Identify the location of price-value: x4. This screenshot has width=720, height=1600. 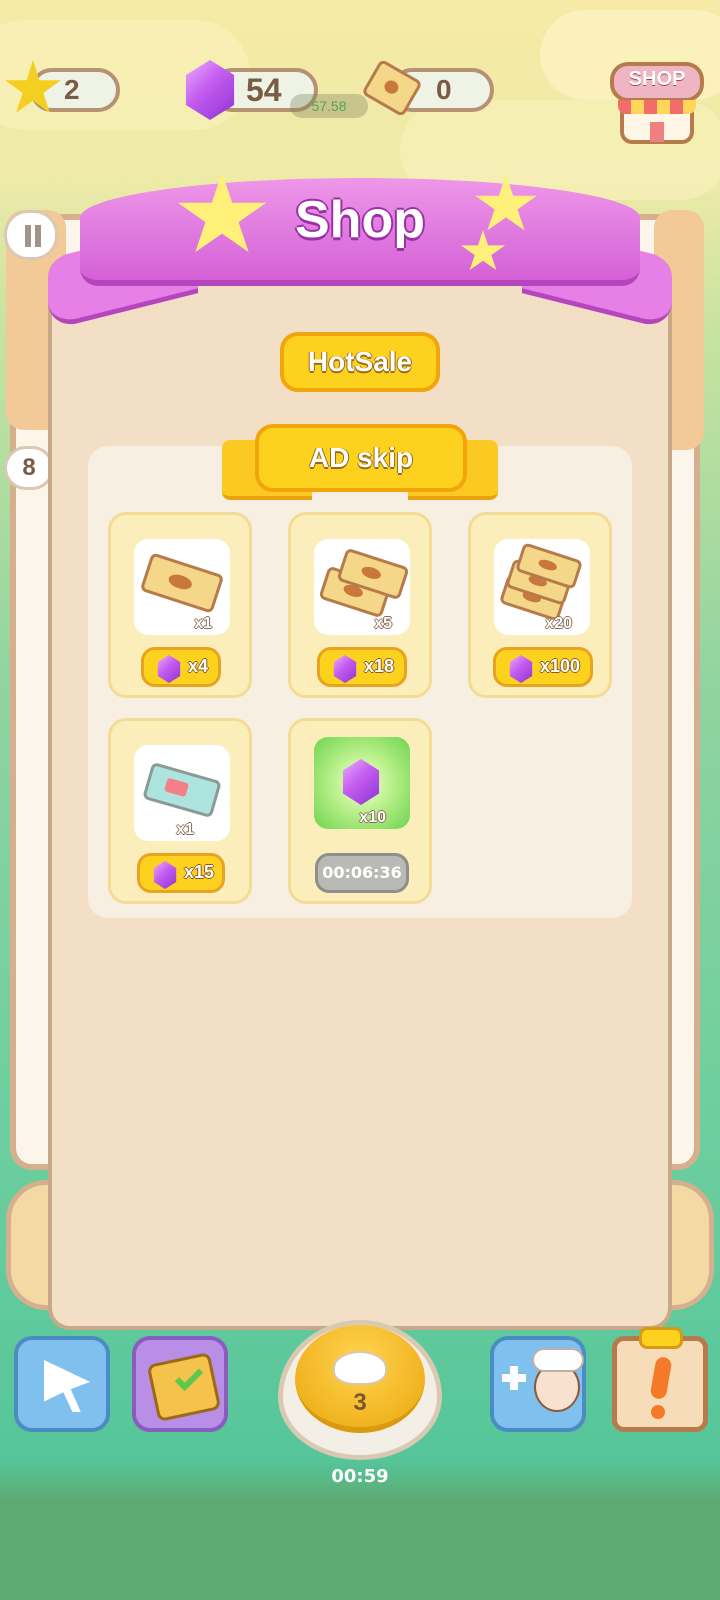
(198, 666).